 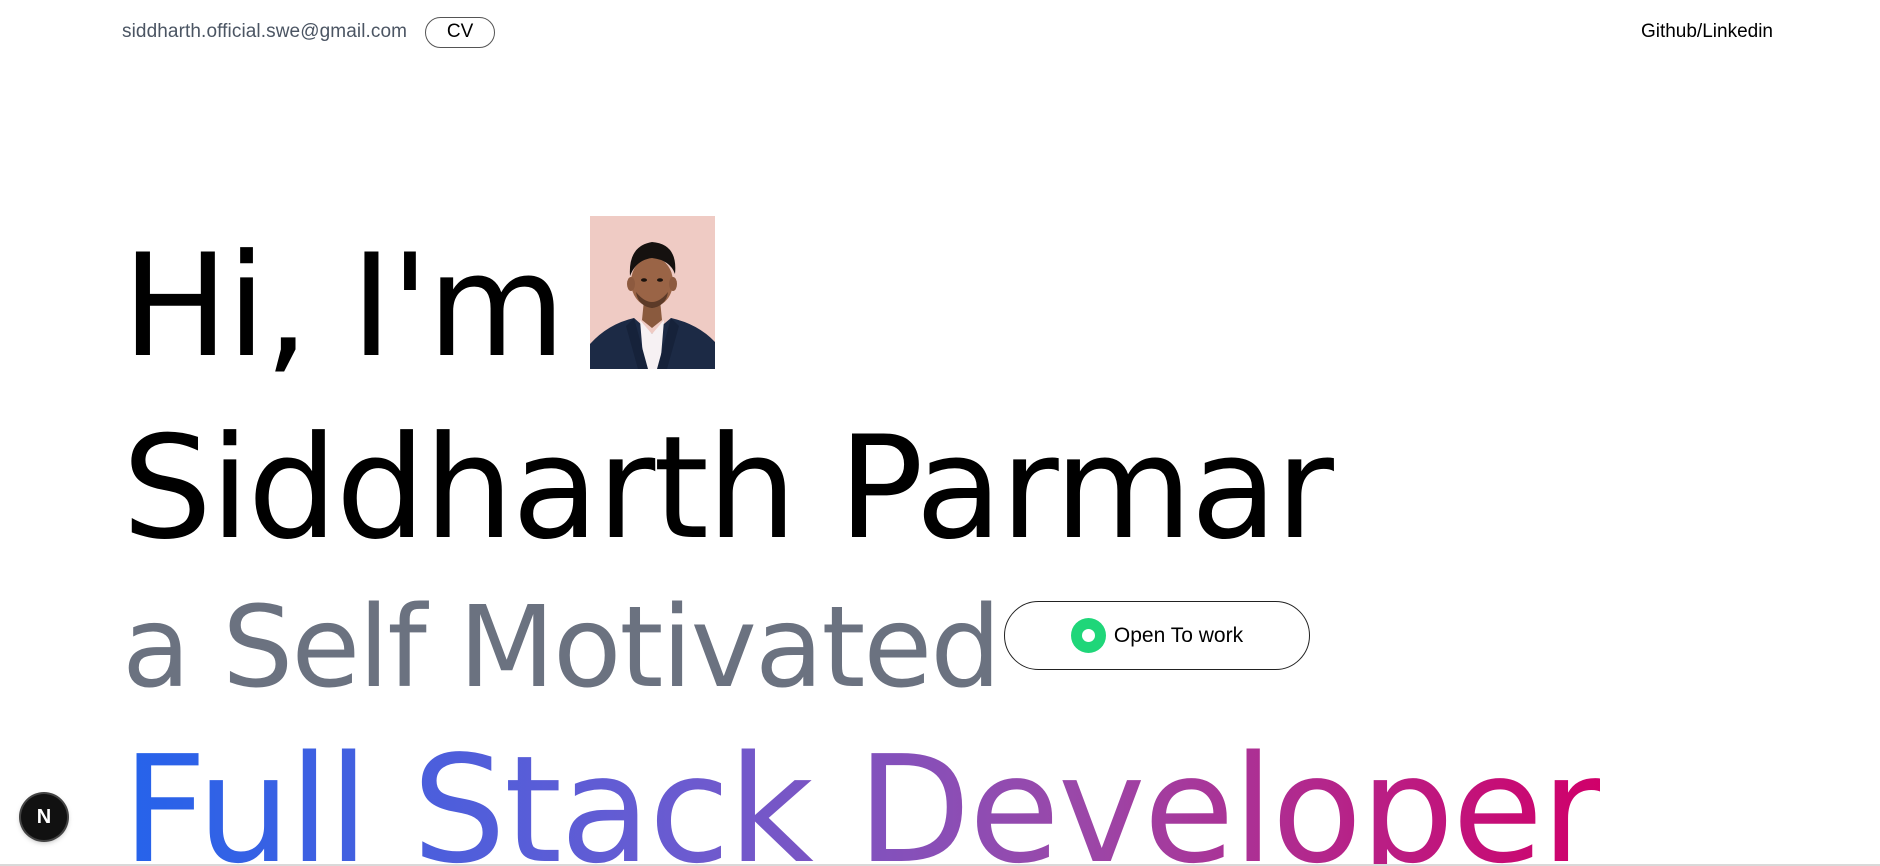 I want to click on hero-tagline: a Self Motivated, so click(x=561, y=648).